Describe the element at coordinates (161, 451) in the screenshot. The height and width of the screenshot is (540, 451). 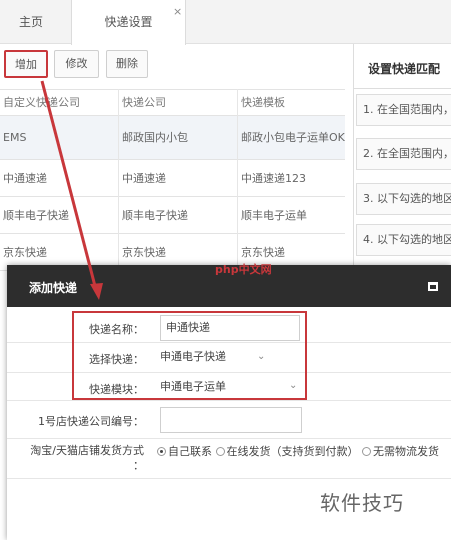
I see `radio-self-contact` at that location.